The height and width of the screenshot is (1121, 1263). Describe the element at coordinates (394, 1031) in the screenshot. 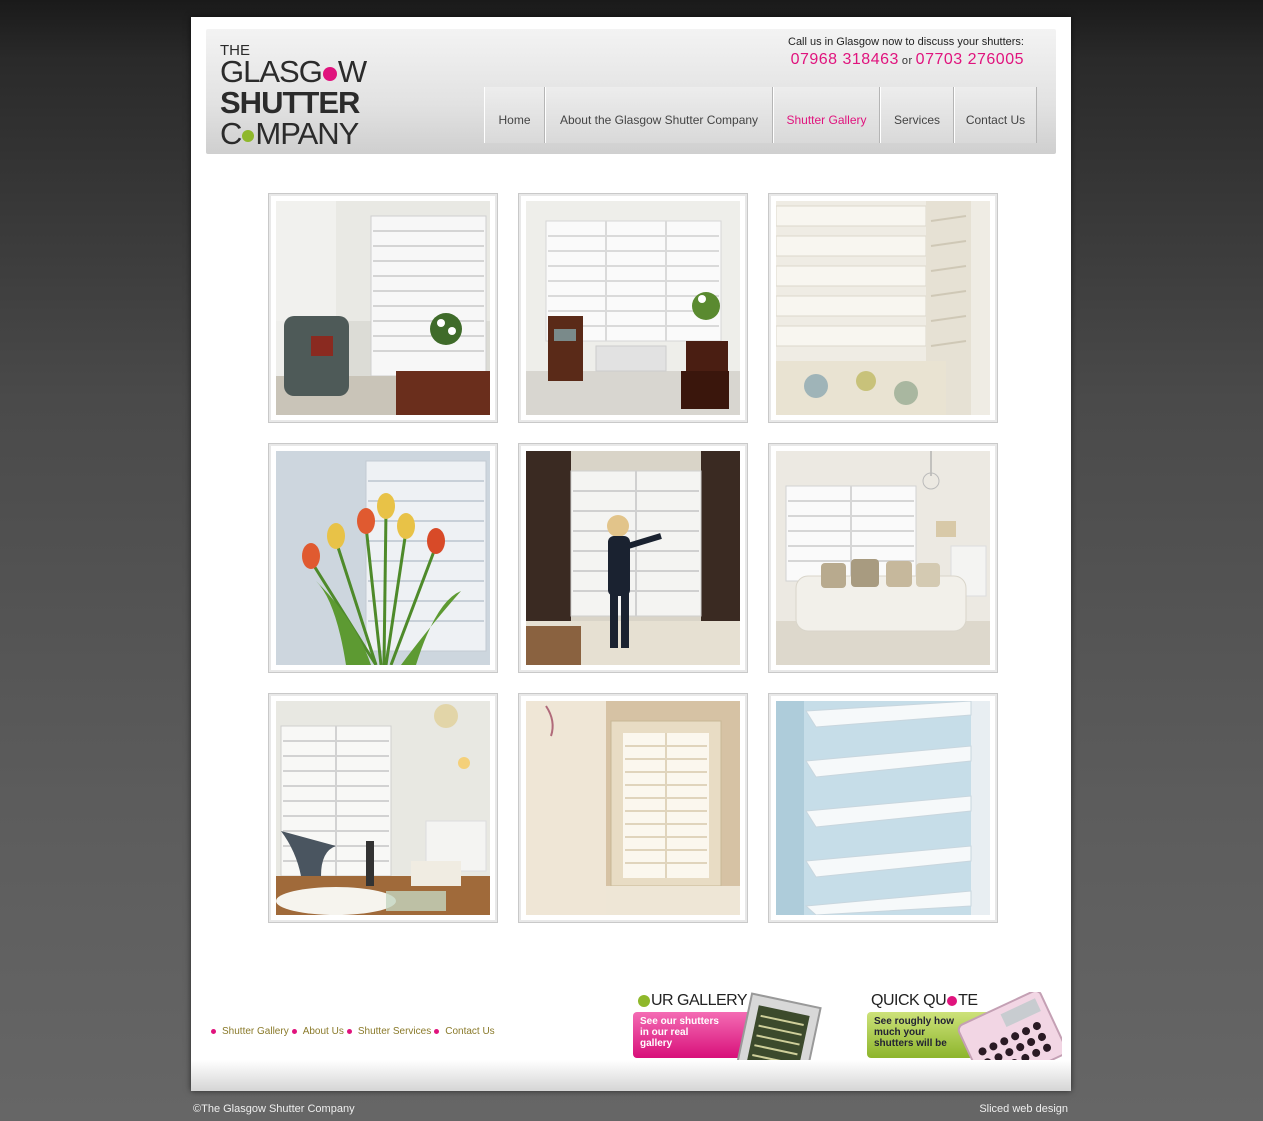

I see `footer-link-services: Shutter Services` at that location.